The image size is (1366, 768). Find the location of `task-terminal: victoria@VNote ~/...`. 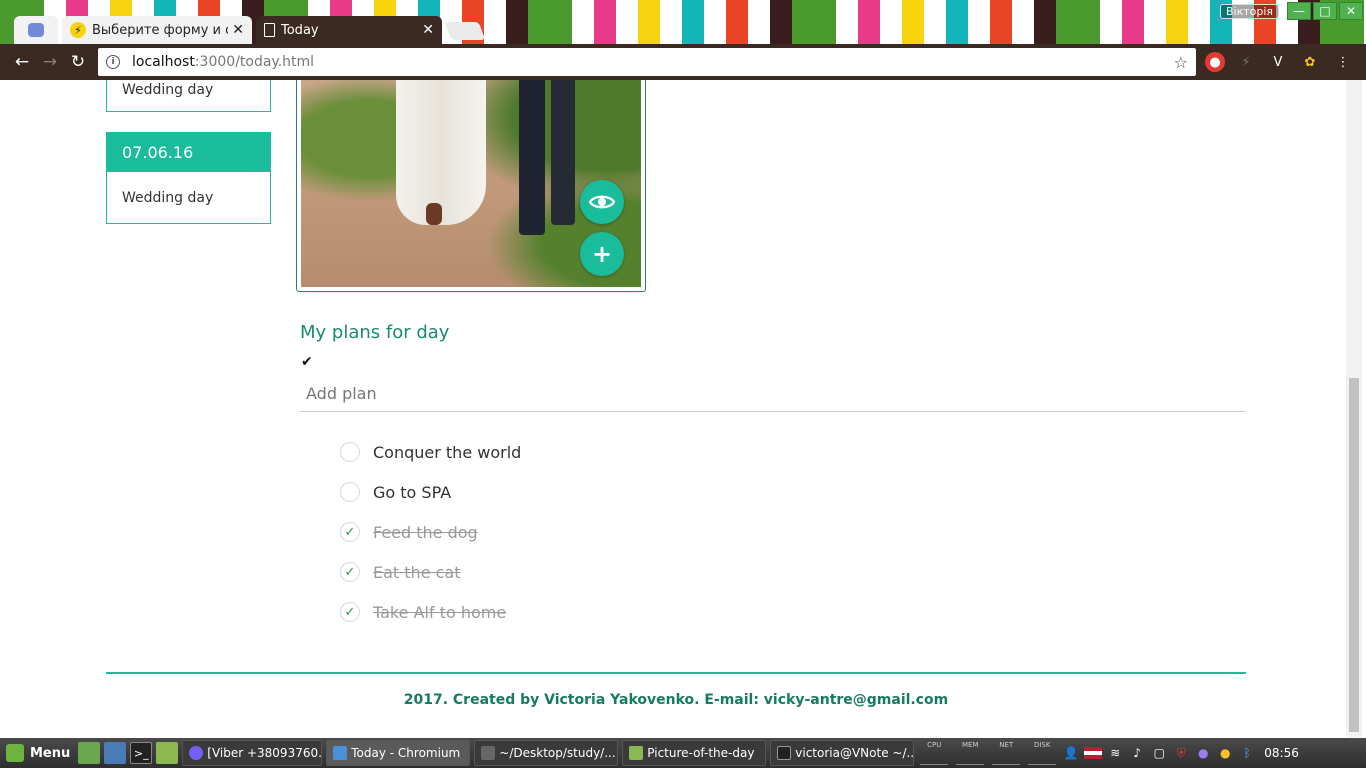

task-terminal: victoria@VNote ~/... is located at coordinates (842, 753).